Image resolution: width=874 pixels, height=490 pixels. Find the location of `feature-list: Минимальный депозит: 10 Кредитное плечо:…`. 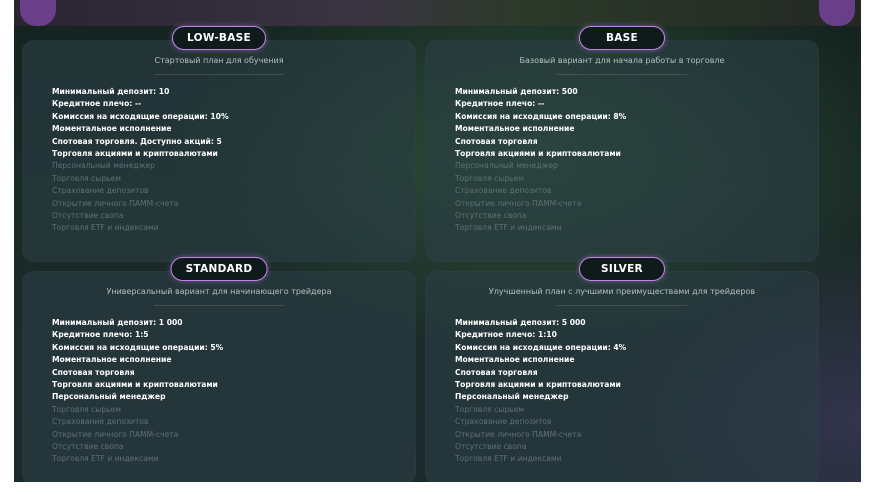

feature-list: Минимальный депозит: 10 Кредитное плечо:… is located at coordinates (140, 160).